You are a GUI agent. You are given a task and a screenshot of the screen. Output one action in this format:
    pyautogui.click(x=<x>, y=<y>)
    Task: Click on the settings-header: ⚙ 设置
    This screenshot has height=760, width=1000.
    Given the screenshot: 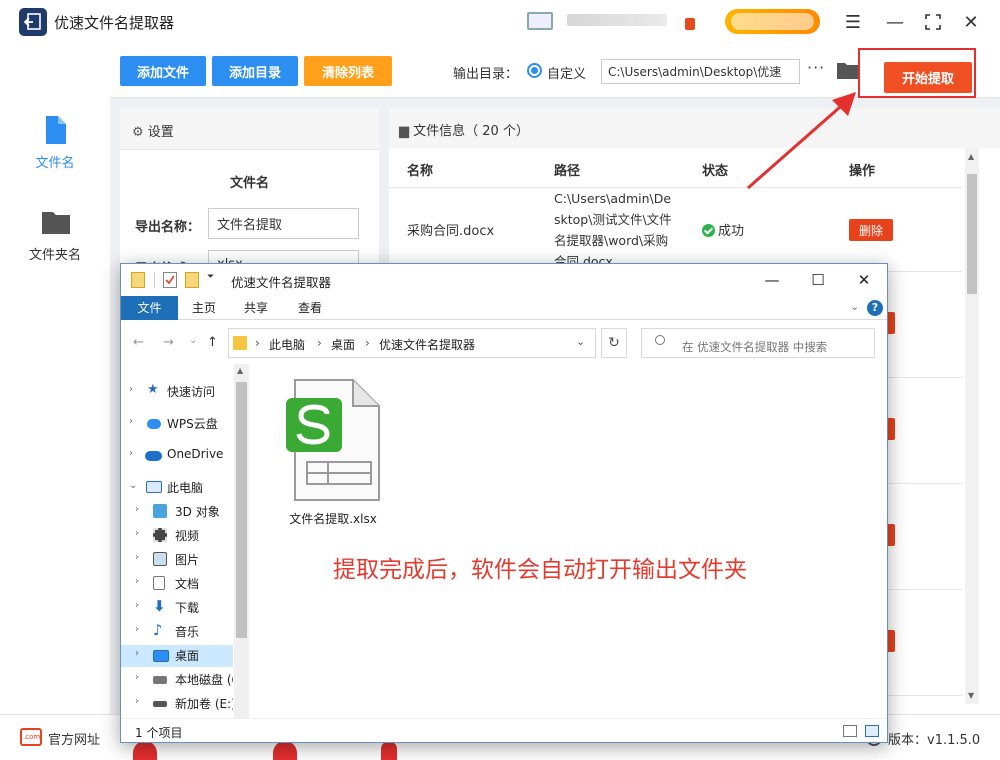 What is the action you would take?
    pyautogui.click(x=249, y=129)
    